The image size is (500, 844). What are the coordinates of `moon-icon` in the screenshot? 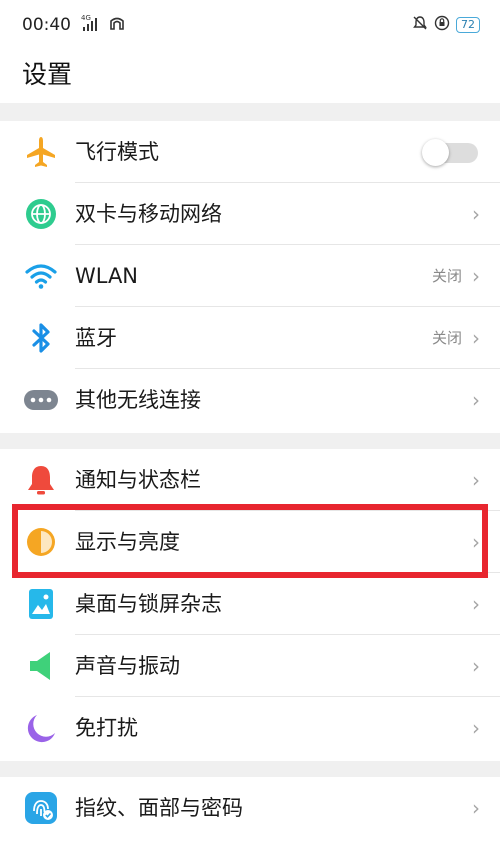 It's located at (41, 728).